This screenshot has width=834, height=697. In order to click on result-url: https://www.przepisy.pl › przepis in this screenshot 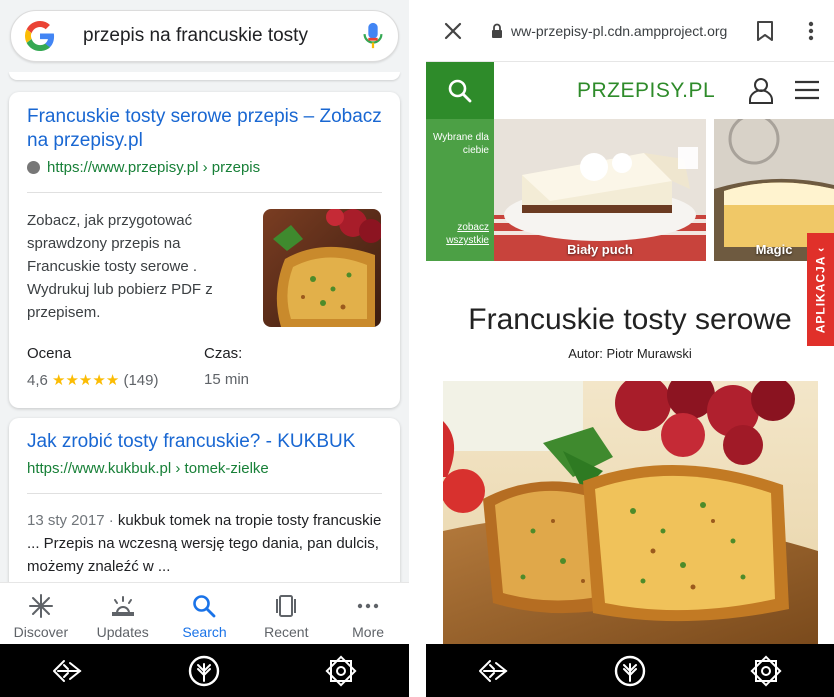, I will do `click(204, 167)`.